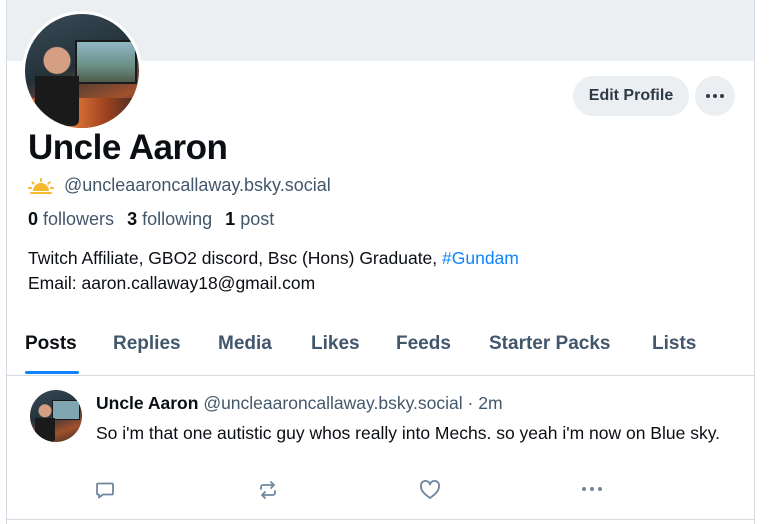 Image resolution: width=775 pixels, height=524 pixels. What do you see at coordinates (250, 219) in the screenshot?
I see `posts-count: 1 post` at bounding box center [250, 219].